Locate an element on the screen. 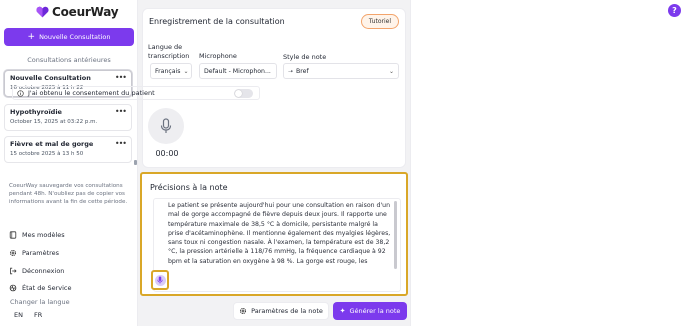 The height and width of the screenshot is (326, 688). consent-label: J'ai obtenu le consentement du patient is located at coordinates (91, 93).